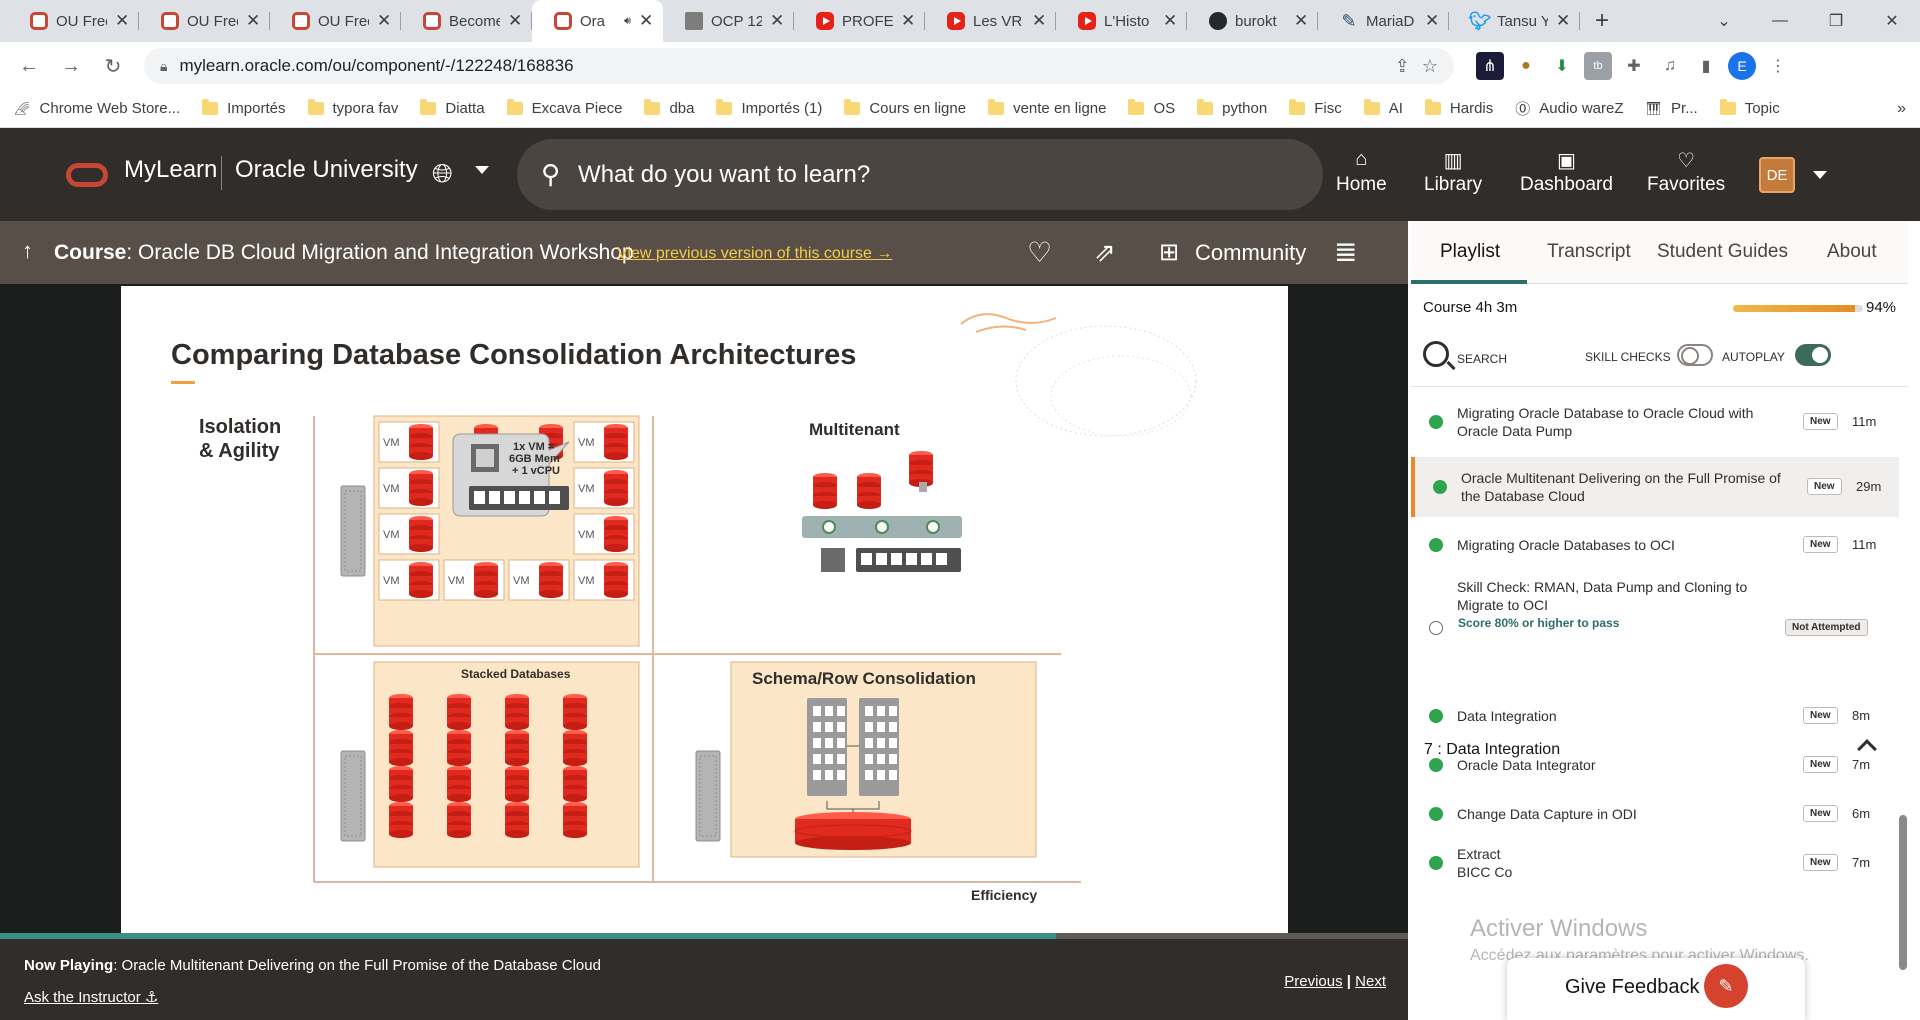 The image size is (1920, 1020). I want to click on bookmark-item: AI, so click(1383, 108).